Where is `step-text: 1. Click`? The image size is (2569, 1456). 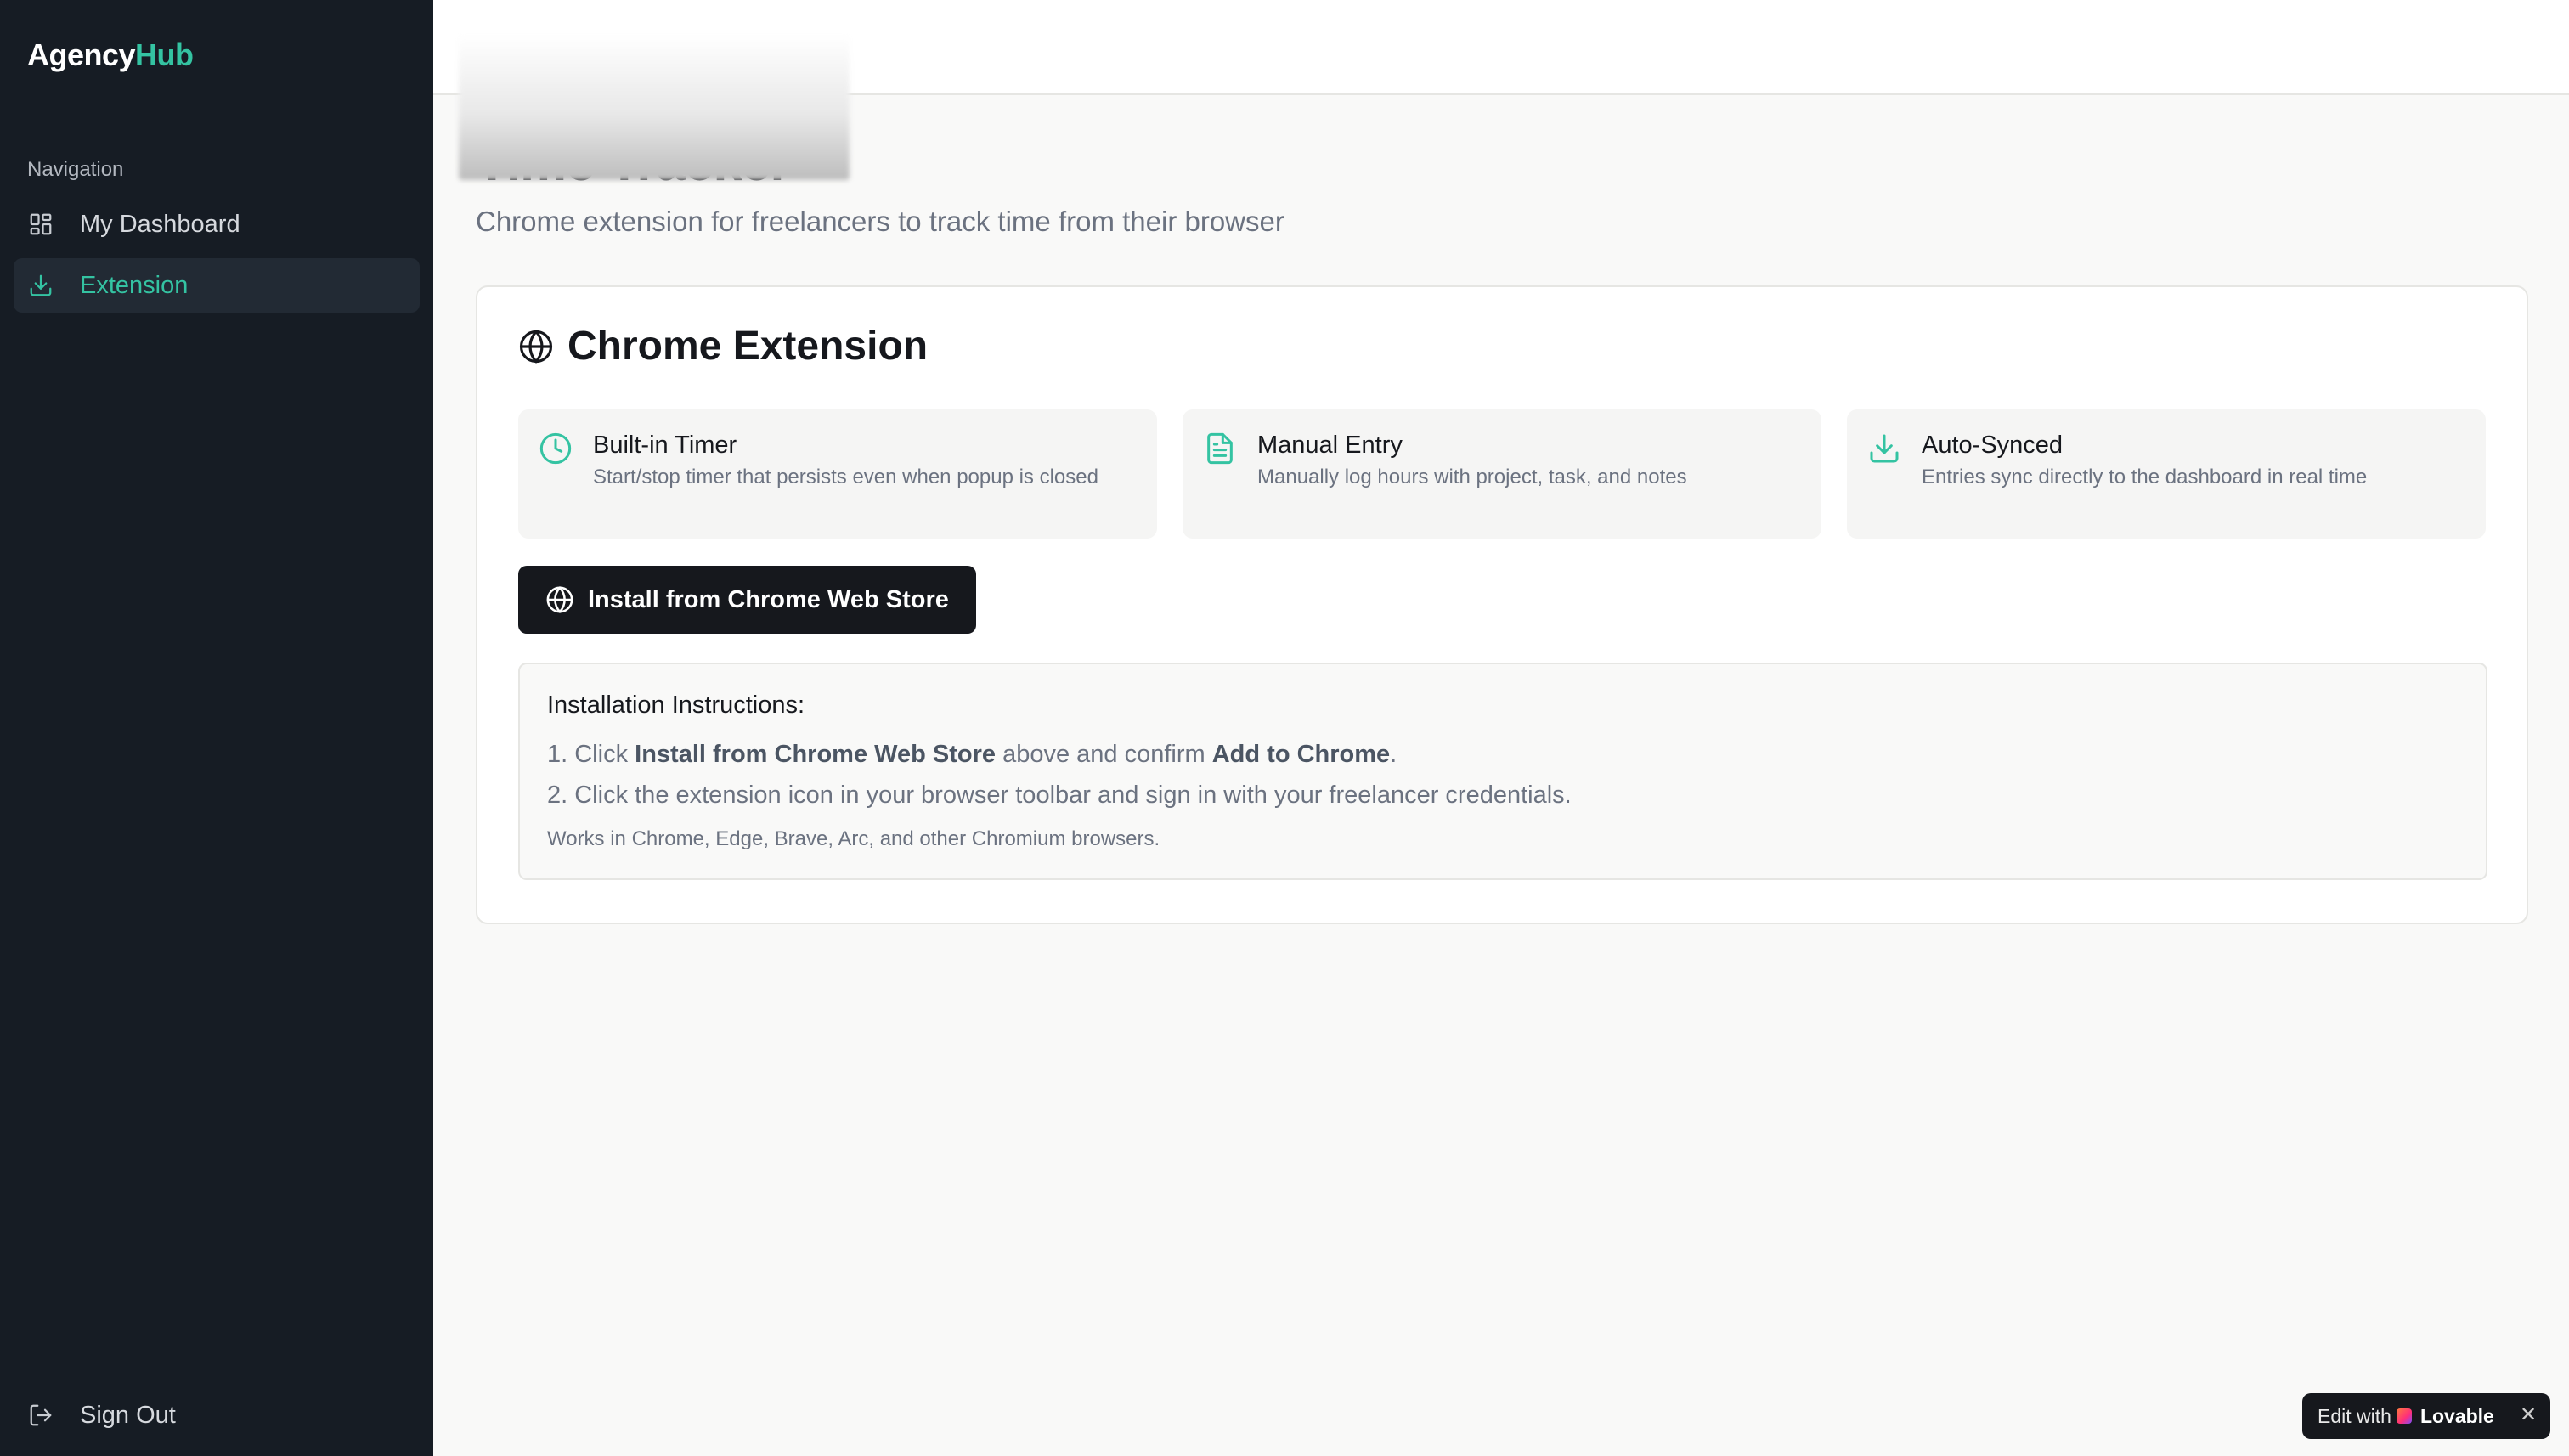 step-text: 1. Click is located at coordinates (588, 754).